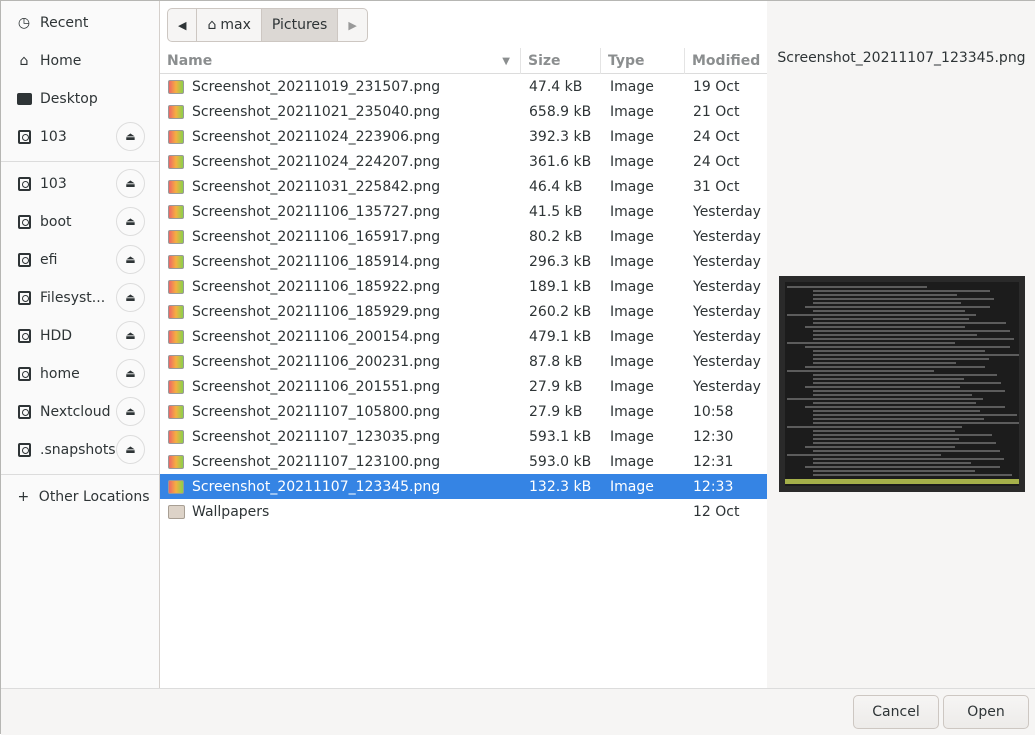 This screenshot has height=735, width=1035. What do you see at coordinates (316, 386) in the screenshot?
I see `file-name: Screenshot_20211106_201551.png` at bounding box center [316, 386].